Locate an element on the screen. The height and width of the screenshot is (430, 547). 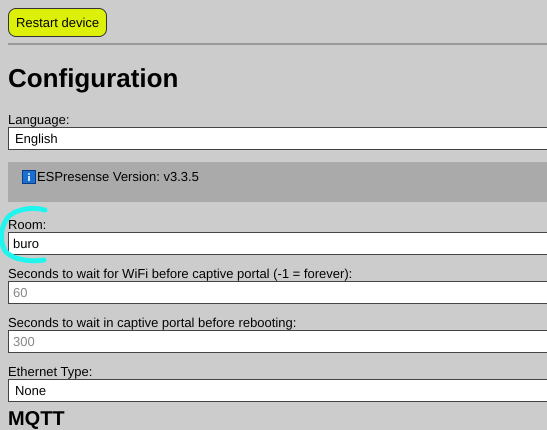
restart-button: Restart device is located at coordinates (58, 22).